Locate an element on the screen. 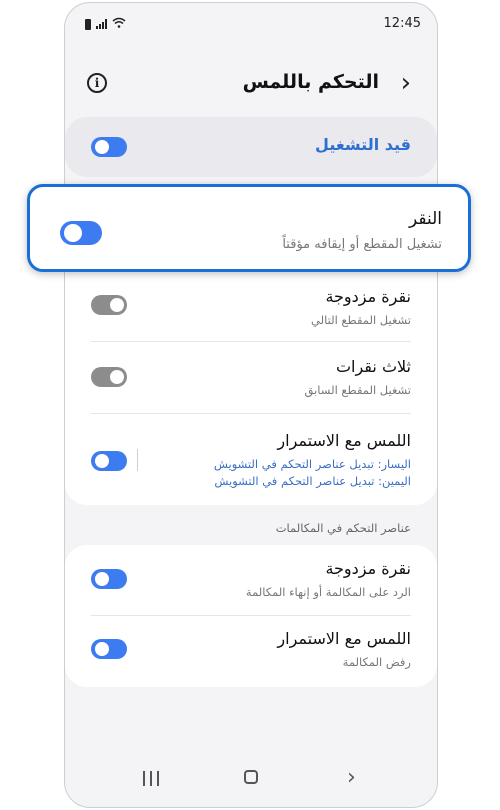 The height and width of the screenshot is (810, 500). back-icon: › is located at coordinates (351, 777).